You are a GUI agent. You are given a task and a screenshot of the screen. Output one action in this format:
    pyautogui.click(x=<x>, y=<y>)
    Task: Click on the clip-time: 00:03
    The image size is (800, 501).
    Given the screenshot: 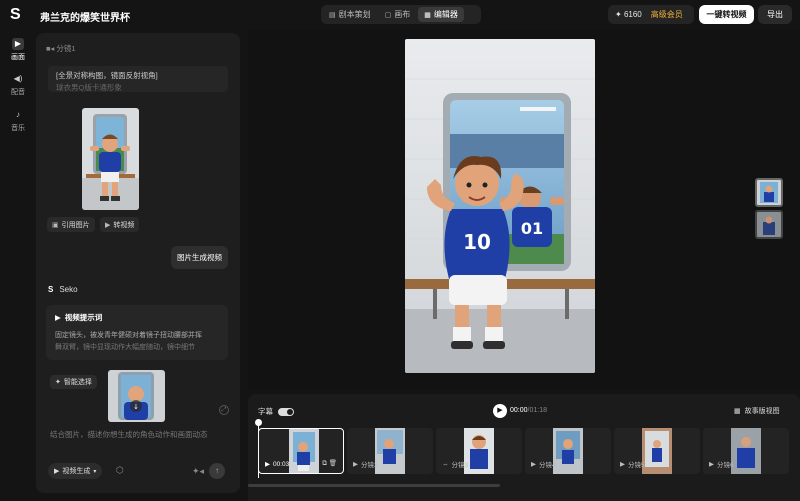 What is the action you would take?
    pyautogui.click(x=281, y=464)
    